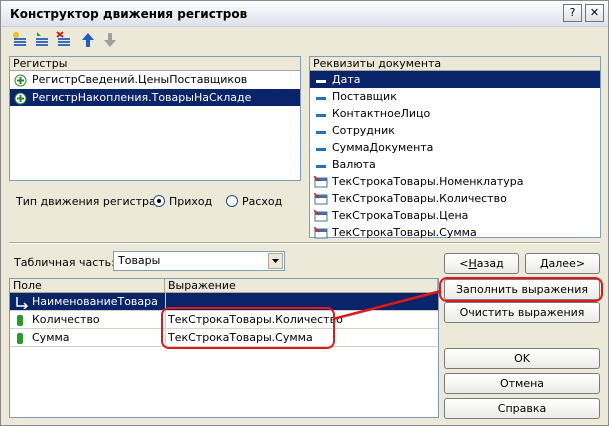 This screenshot has width=609, height=426. What do you see at coordinates (387, 305) in the screenshot?
I see `highlight-connector` at bounding box center [387, 305].